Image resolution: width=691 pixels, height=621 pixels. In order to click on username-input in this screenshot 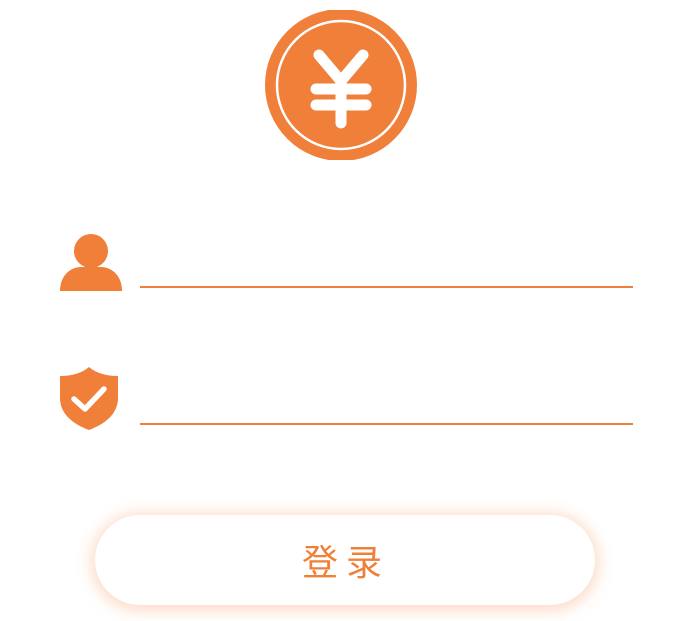, I will do `click(386, 270)`.